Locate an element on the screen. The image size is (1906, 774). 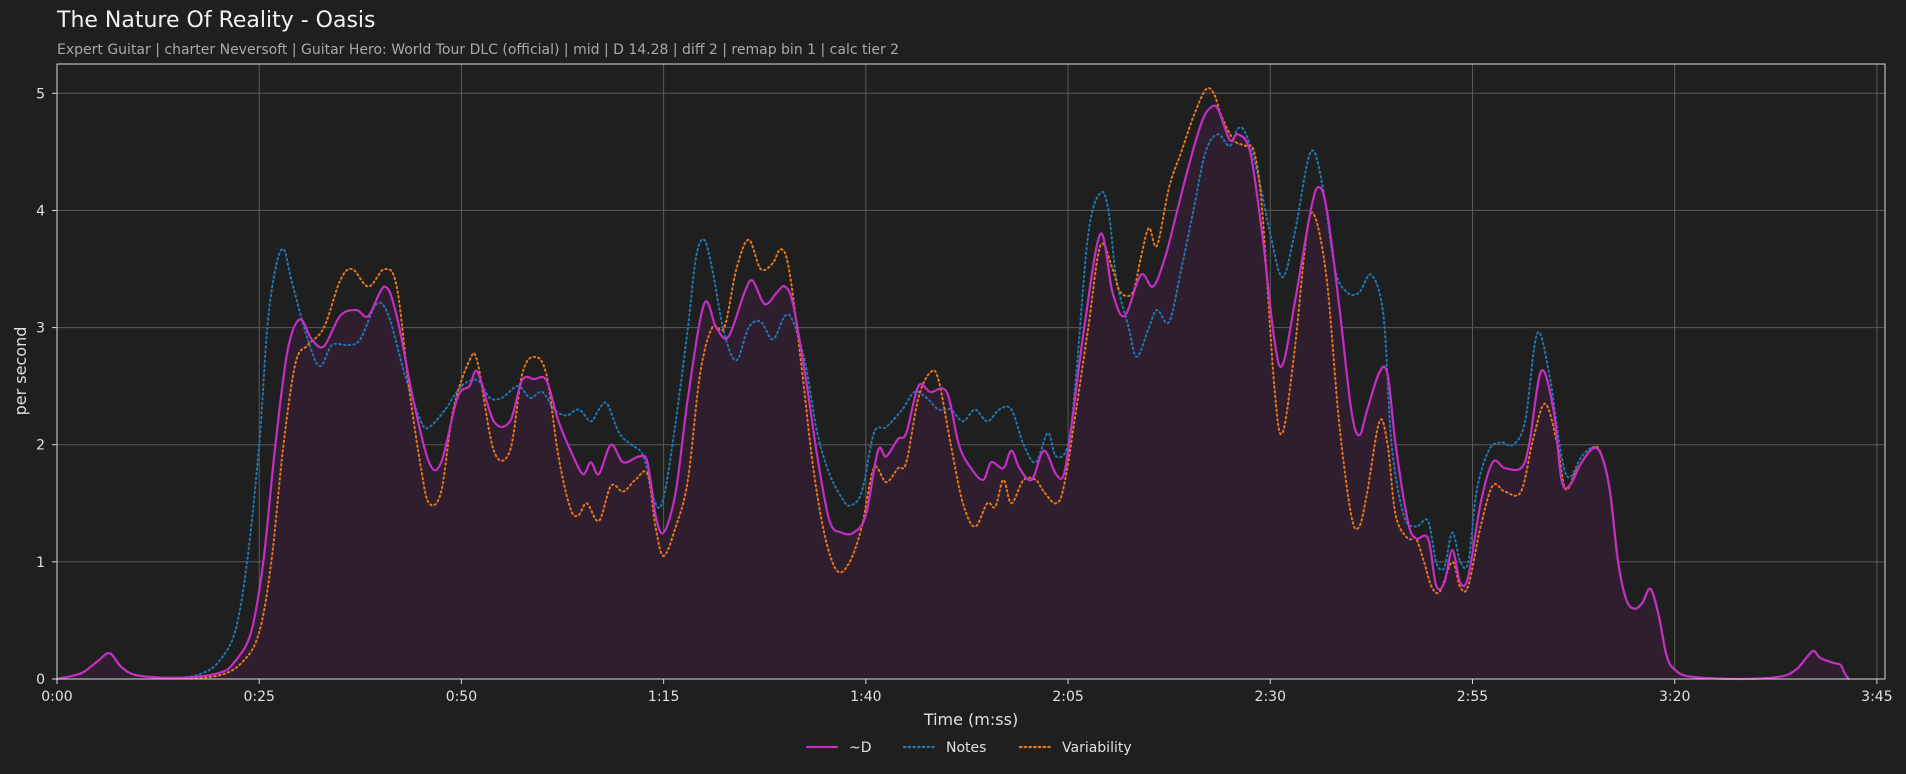
y-tick-label: 5 is located at coordinates (40, 94).